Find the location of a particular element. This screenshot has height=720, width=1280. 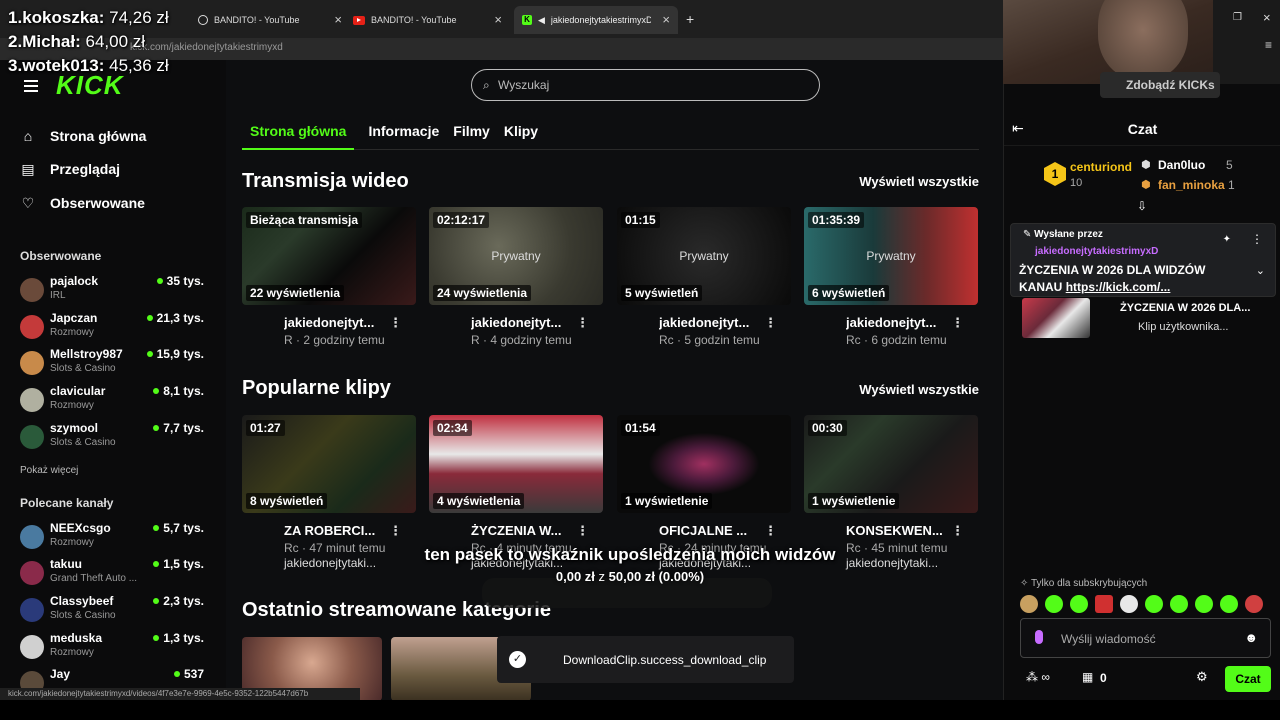

clip-thumbnail: 00:30 1 wyświetlenie is located at coordinates (891, 464).